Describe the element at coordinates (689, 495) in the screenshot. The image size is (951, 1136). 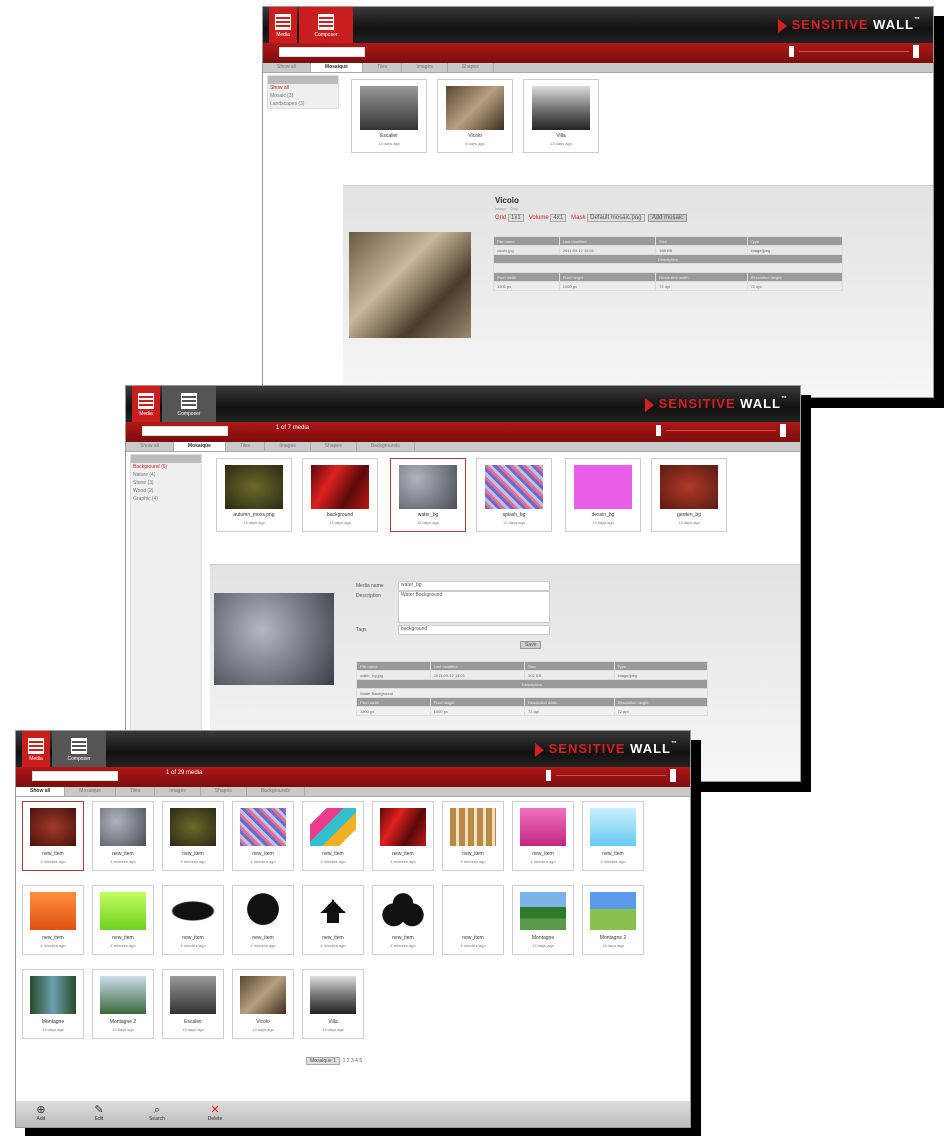
I see `media-thumb: garden_bg 13 days ago` at that location.